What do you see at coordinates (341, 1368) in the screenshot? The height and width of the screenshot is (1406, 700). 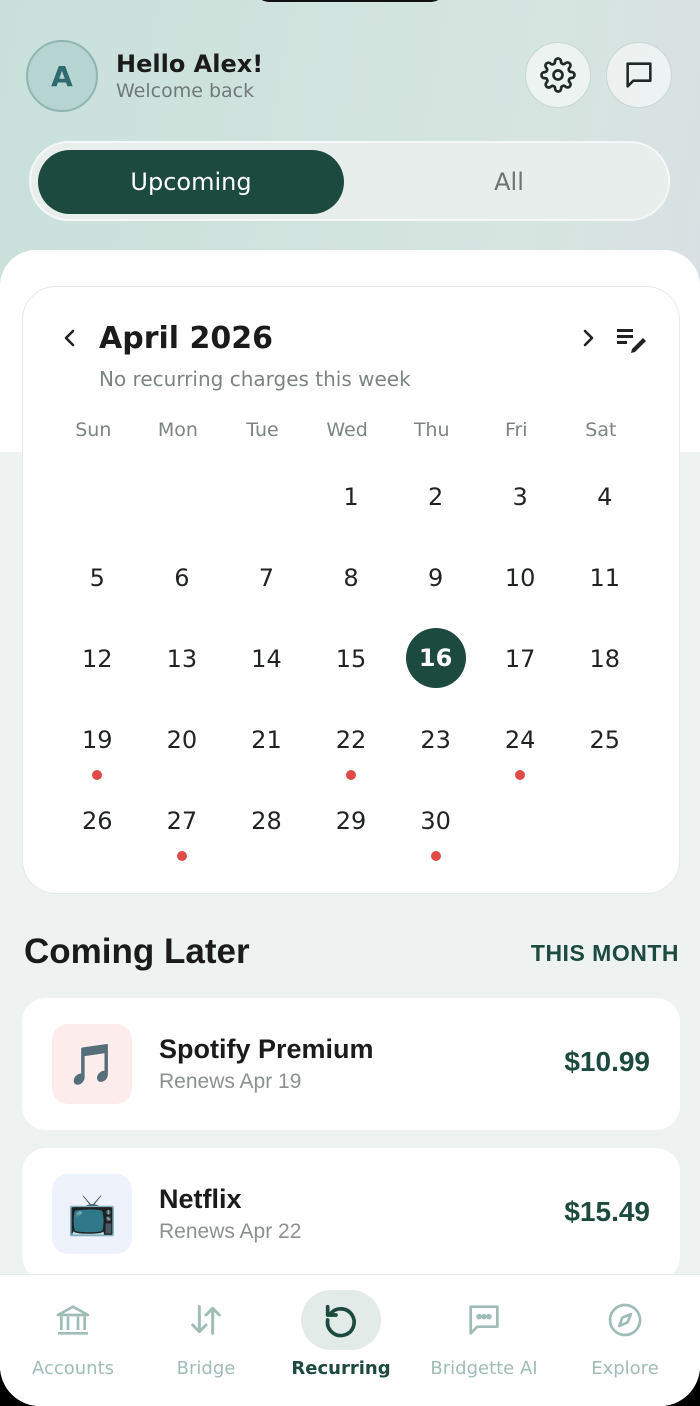 I see `tab-label: Recurring` at bounding box center [341, 1368].